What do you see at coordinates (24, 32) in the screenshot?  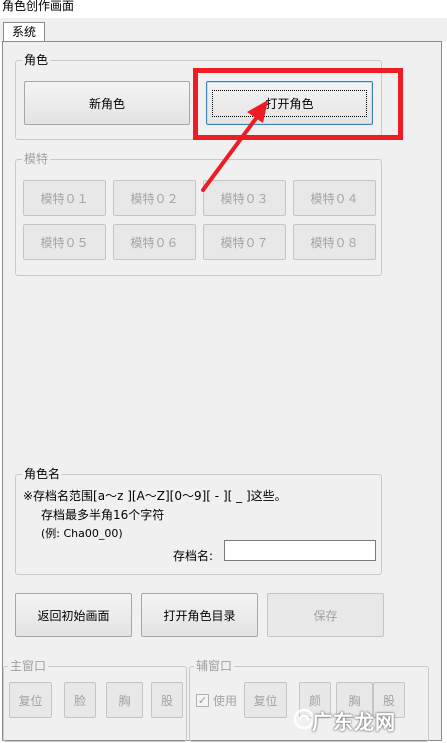 I see `tab-system: 系统` at bounding box center [24, 32].